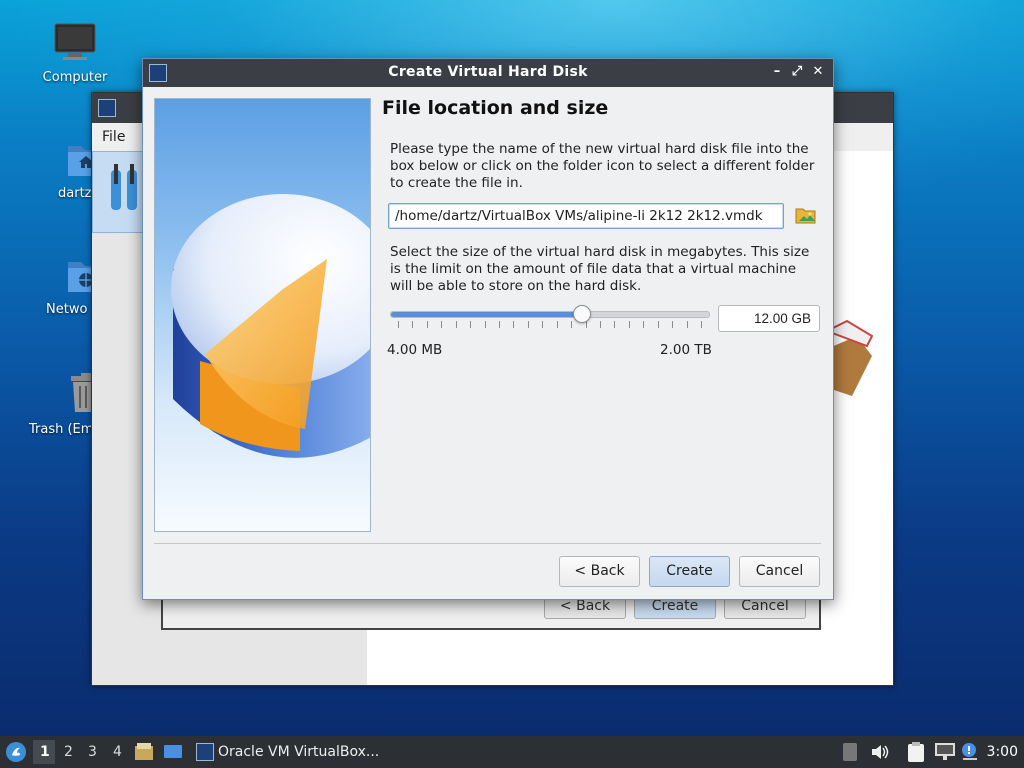  I want to click on desktop-icon-computer: Computer, so click(75, 53).